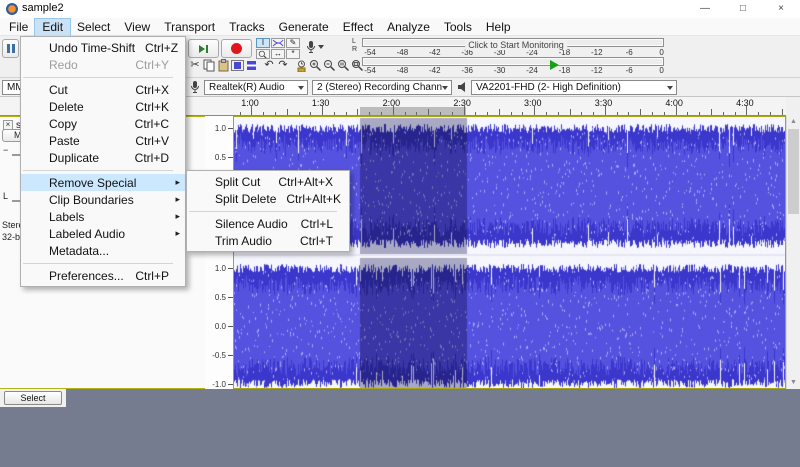 The width and height of the screenshot is (800, 467). What do you see at coordinates (103, 250) in the screenshot?
I see `edit-menu-item: Metadata... ▸` at bounding box center [103, 250].